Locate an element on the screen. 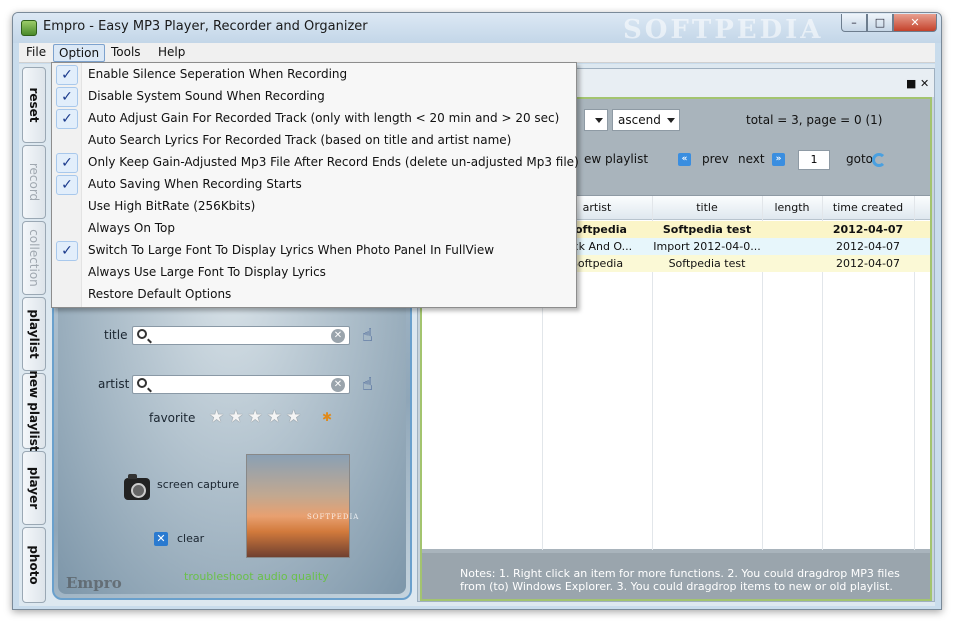 This screenshot has height=631, width=962. option-menu-item-label: Enable Silence Seperation When Recording is located at coordinates (218, 74).